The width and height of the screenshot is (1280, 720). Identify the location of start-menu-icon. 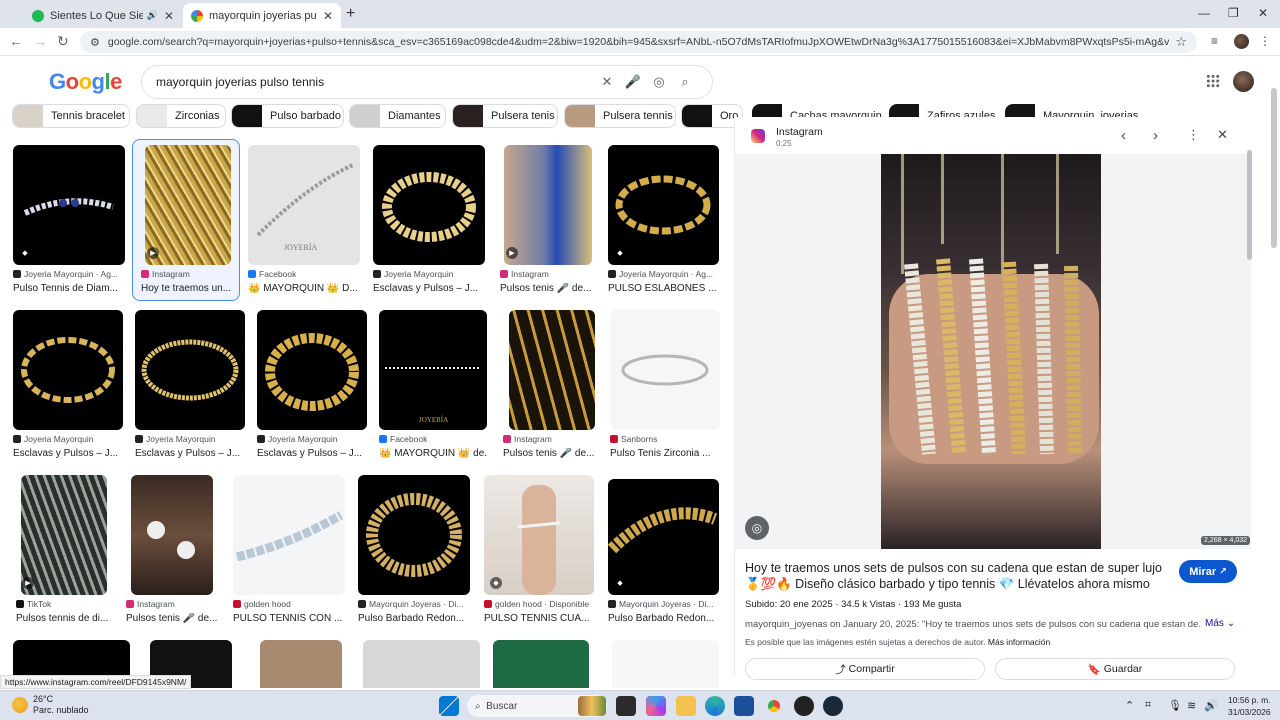
(449, 706).